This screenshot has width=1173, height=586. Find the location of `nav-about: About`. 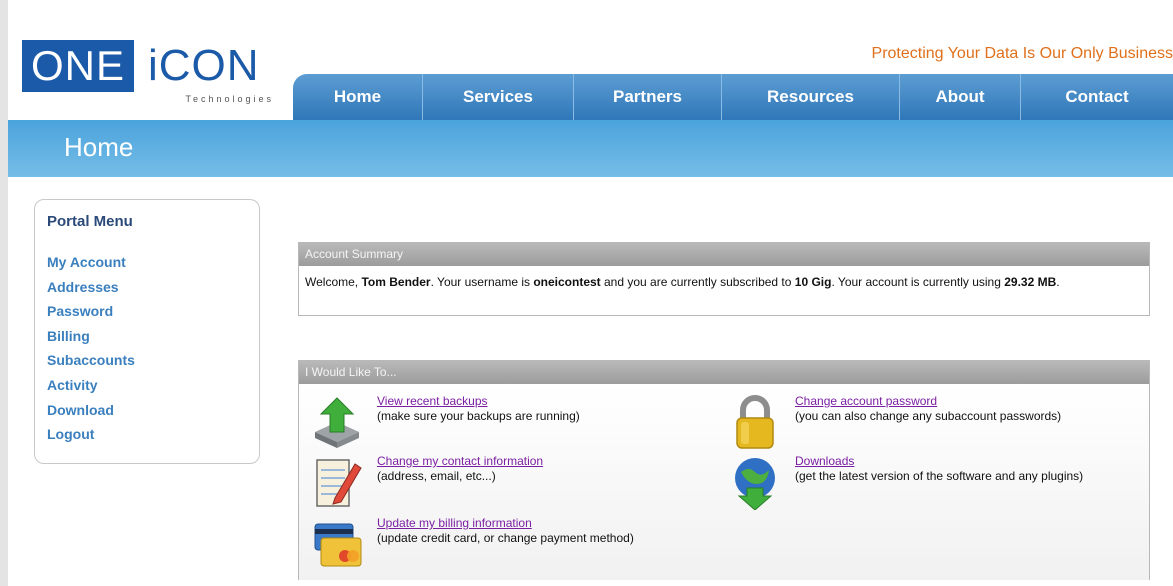

nav-about: About is located at coordinates (960, 97).